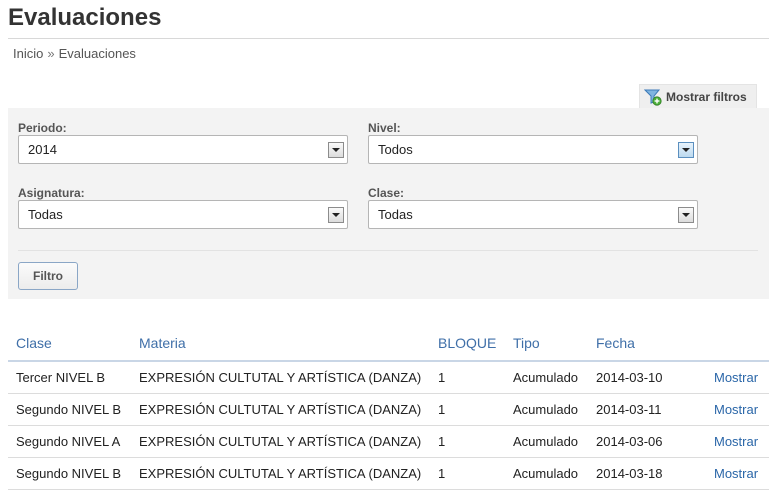 This screenshot has width=777, height=491. I want to click on filter-add-icon, so click(652, 97).